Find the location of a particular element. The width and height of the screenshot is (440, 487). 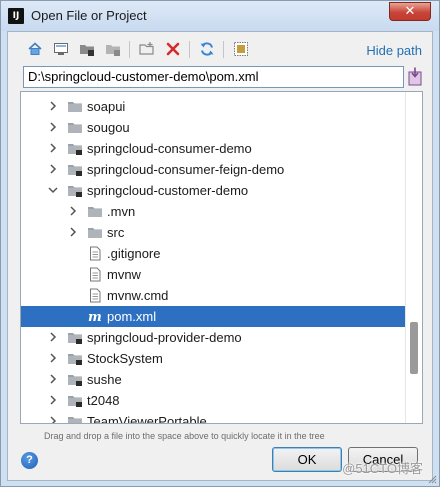

tree-row: mvnw is located at coordinates (213, 274).